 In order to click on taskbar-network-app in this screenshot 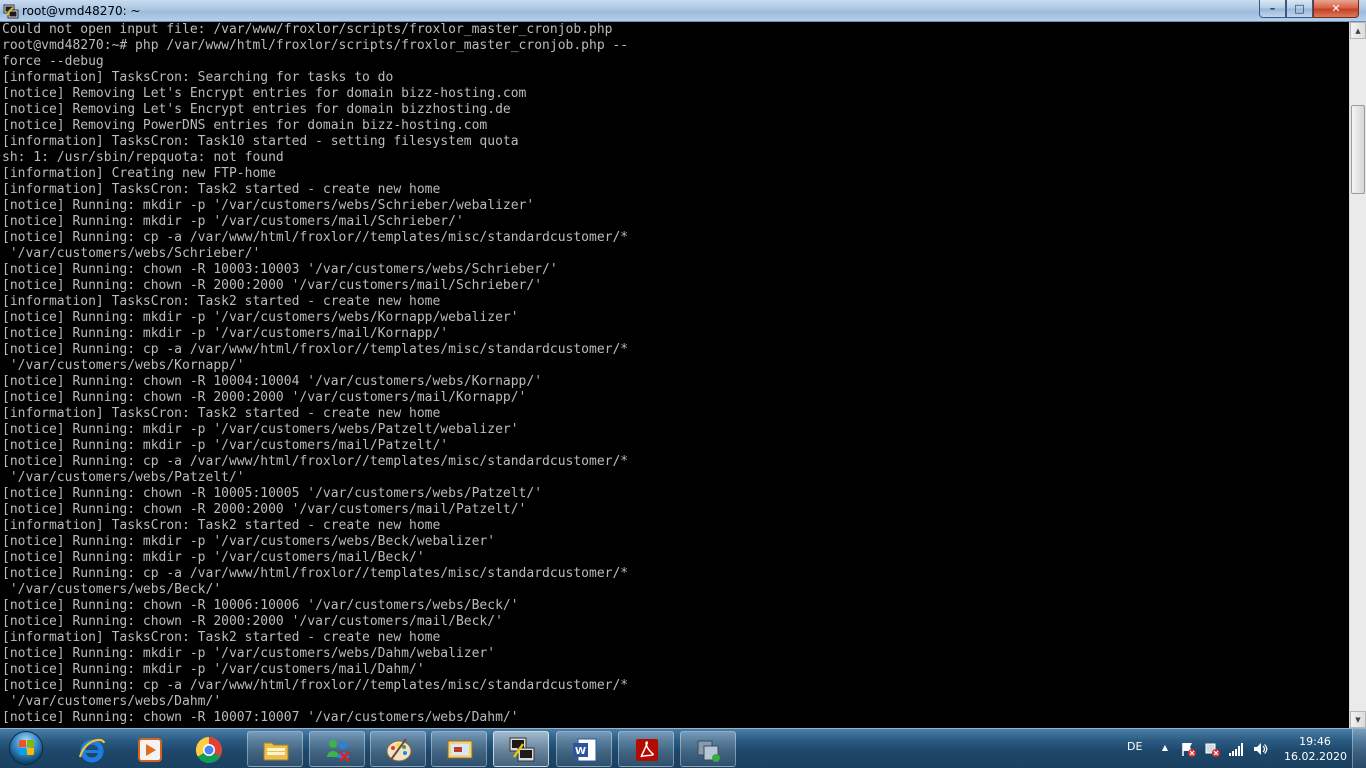, I will do `click(337, 749)`.